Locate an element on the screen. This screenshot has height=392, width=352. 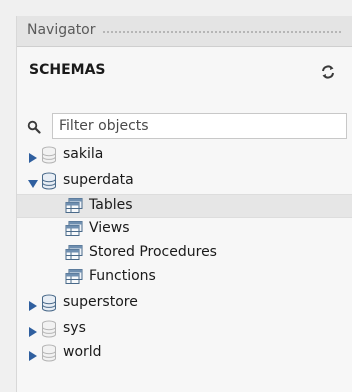
tree-item-label: Functions is located at coordinates (122, 276).